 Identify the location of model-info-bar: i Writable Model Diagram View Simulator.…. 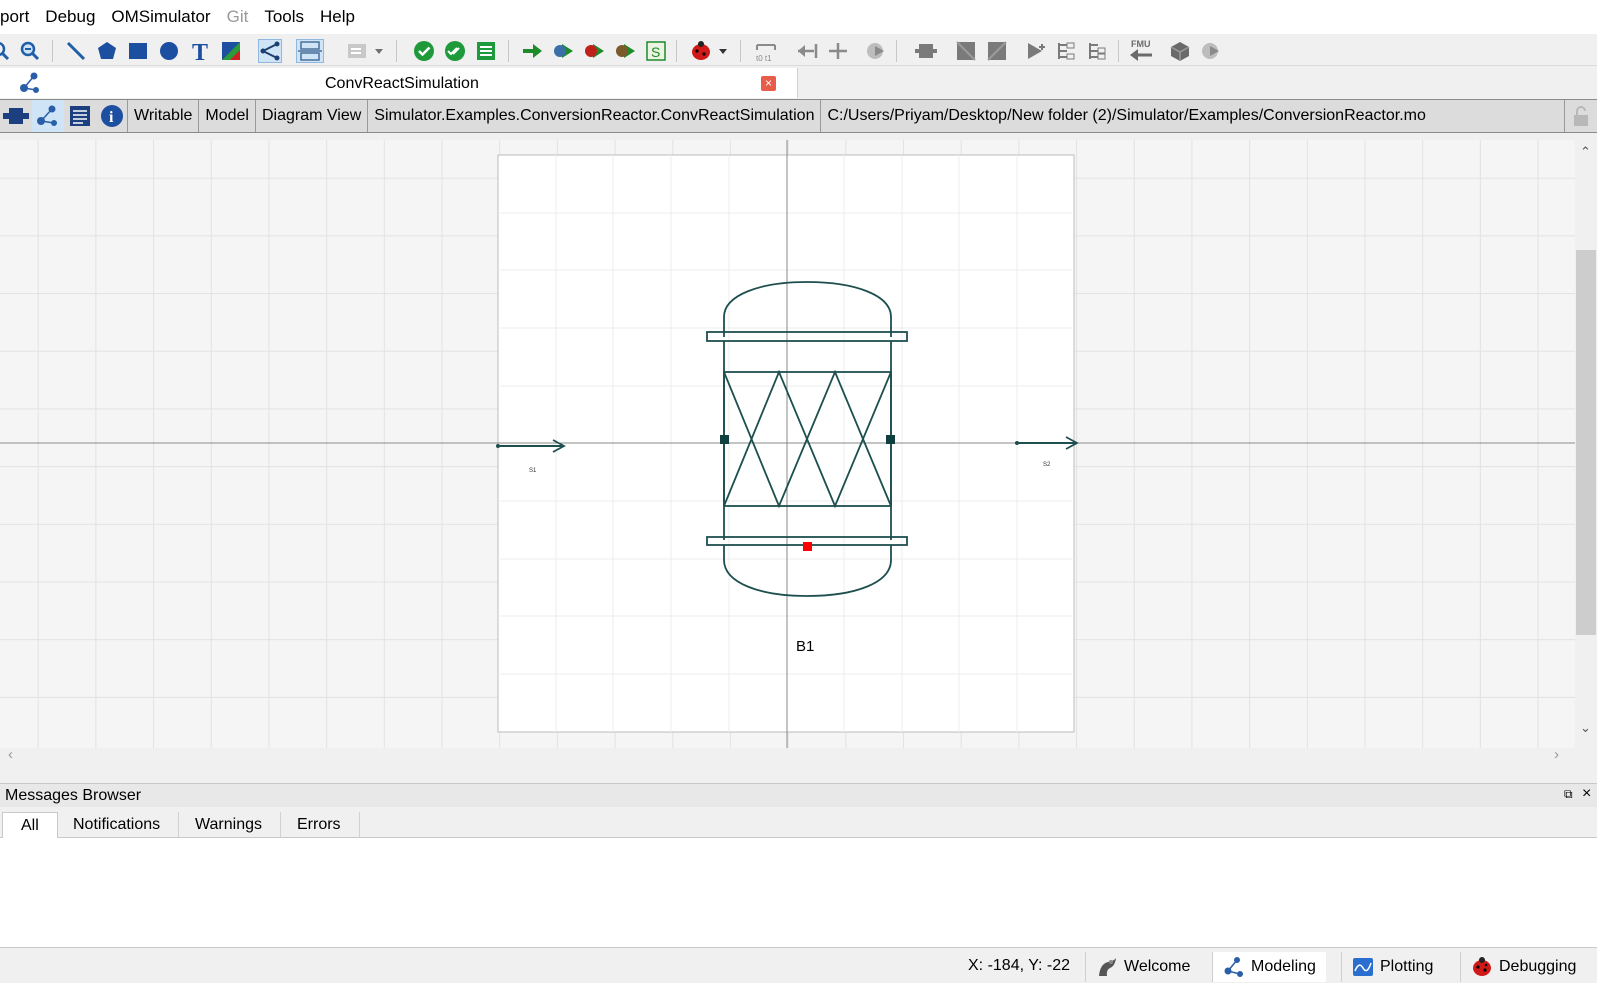
(798, 116).